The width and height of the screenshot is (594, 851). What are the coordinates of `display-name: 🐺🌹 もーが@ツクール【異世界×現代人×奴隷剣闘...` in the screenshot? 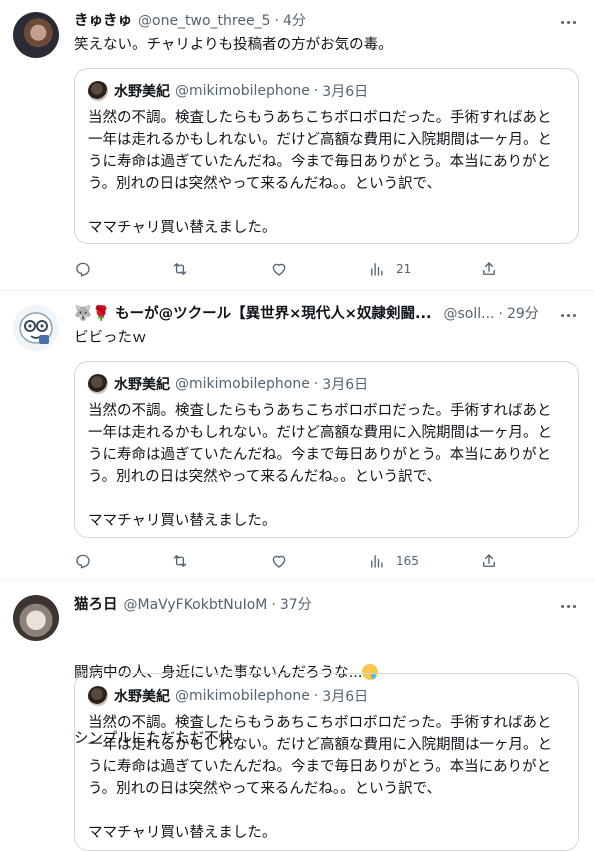 It's located at (252, 314).